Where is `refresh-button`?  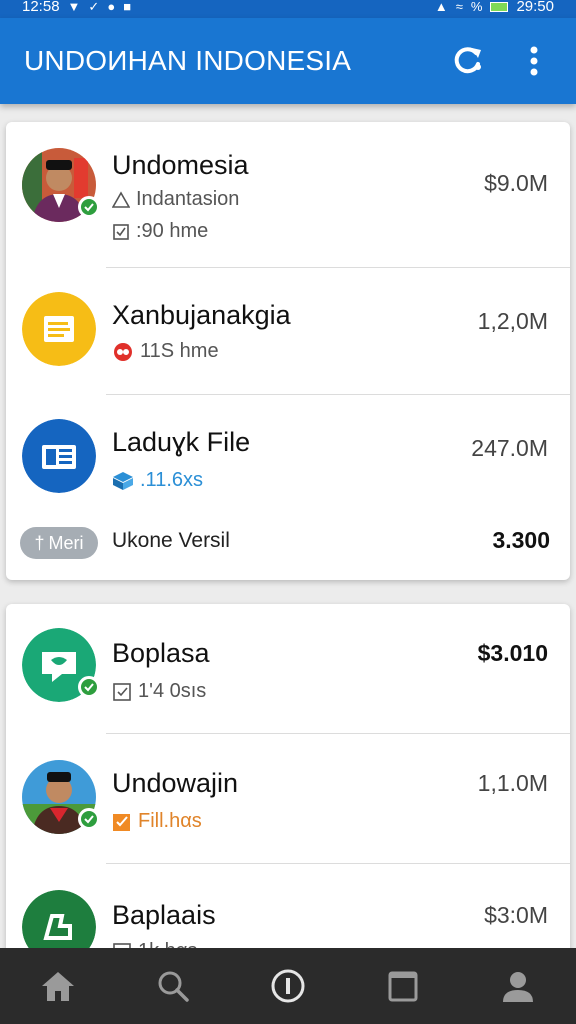
refresh-button is located at coordinates (468, 61).